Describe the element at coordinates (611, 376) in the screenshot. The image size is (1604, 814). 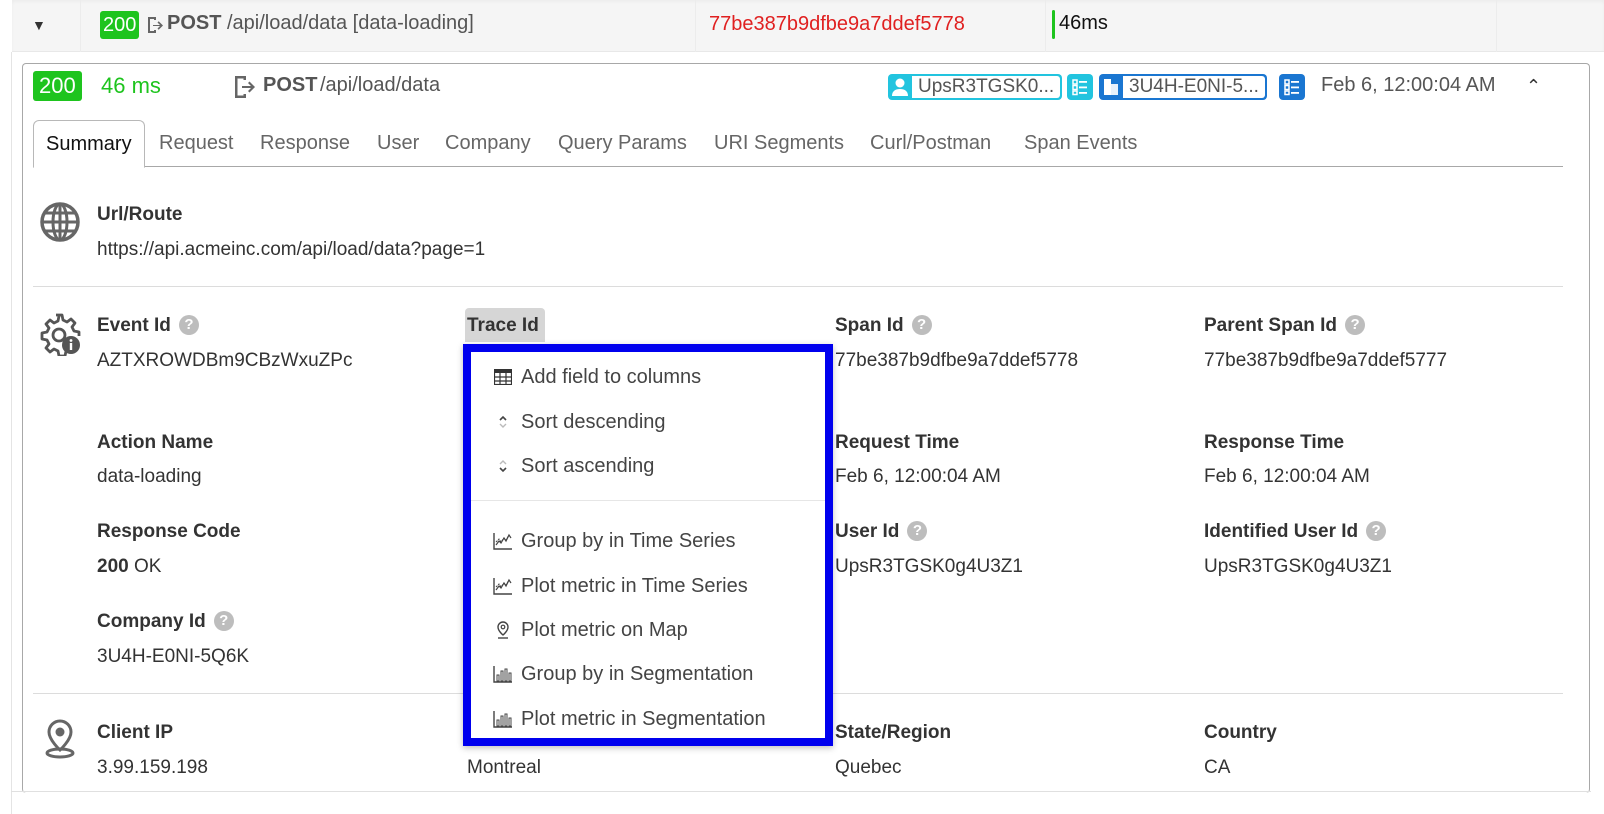
I see `menu-item-label: Add field to columns` at that location.